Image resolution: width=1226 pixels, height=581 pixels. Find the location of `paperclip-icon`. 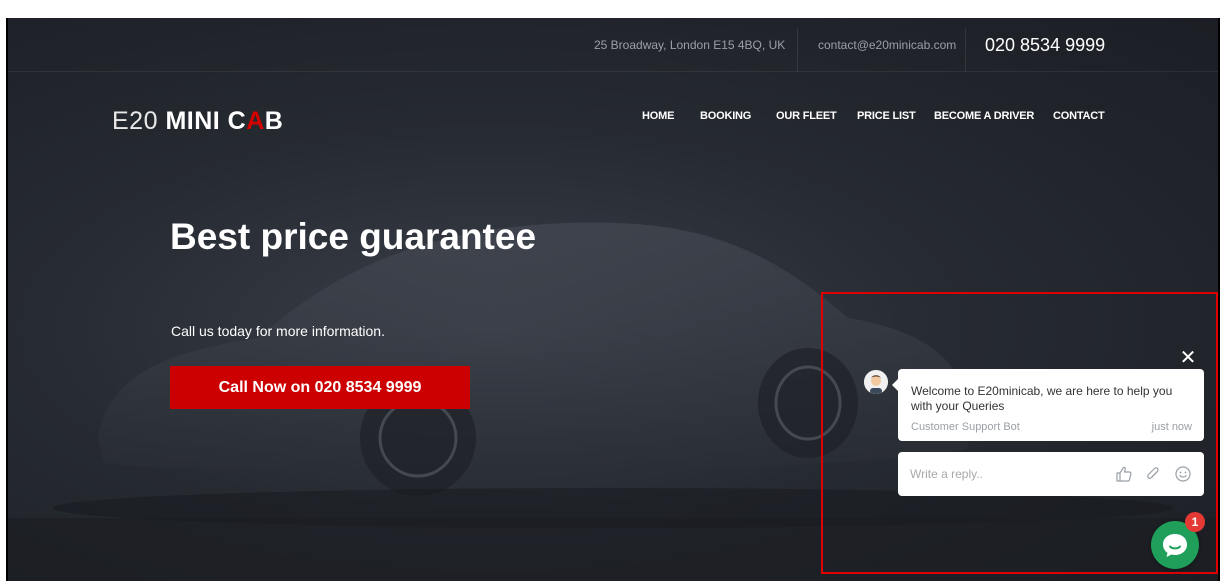

paperclip-icon is located at coordinates (1153, 474).